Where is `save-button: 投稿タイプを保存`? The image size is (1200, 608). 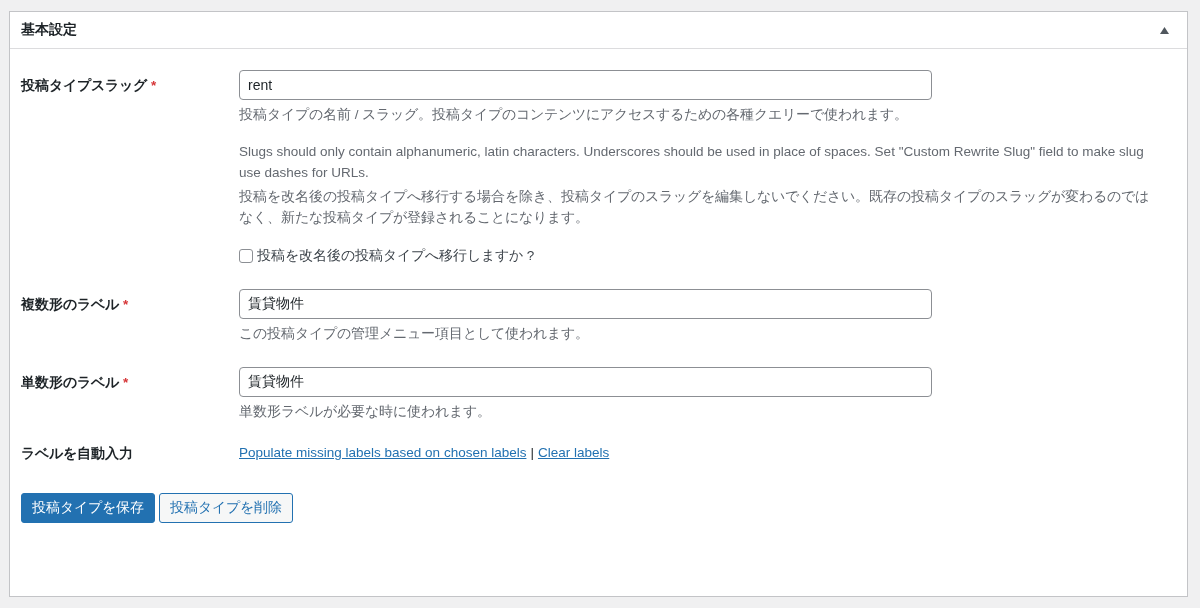 save-button: 投稿タイプを保存 is located at coordinates (88, 507).